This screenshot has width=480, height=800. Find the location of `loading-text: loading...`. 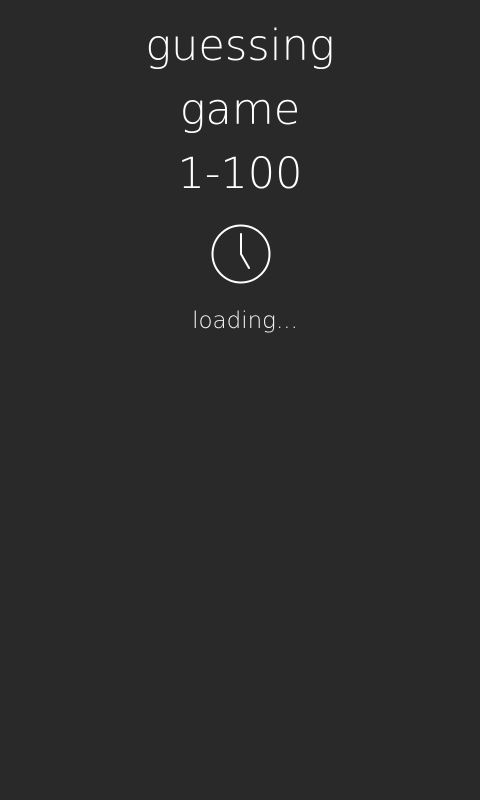

loading-text: loading... is located at coordinates (245, 321).